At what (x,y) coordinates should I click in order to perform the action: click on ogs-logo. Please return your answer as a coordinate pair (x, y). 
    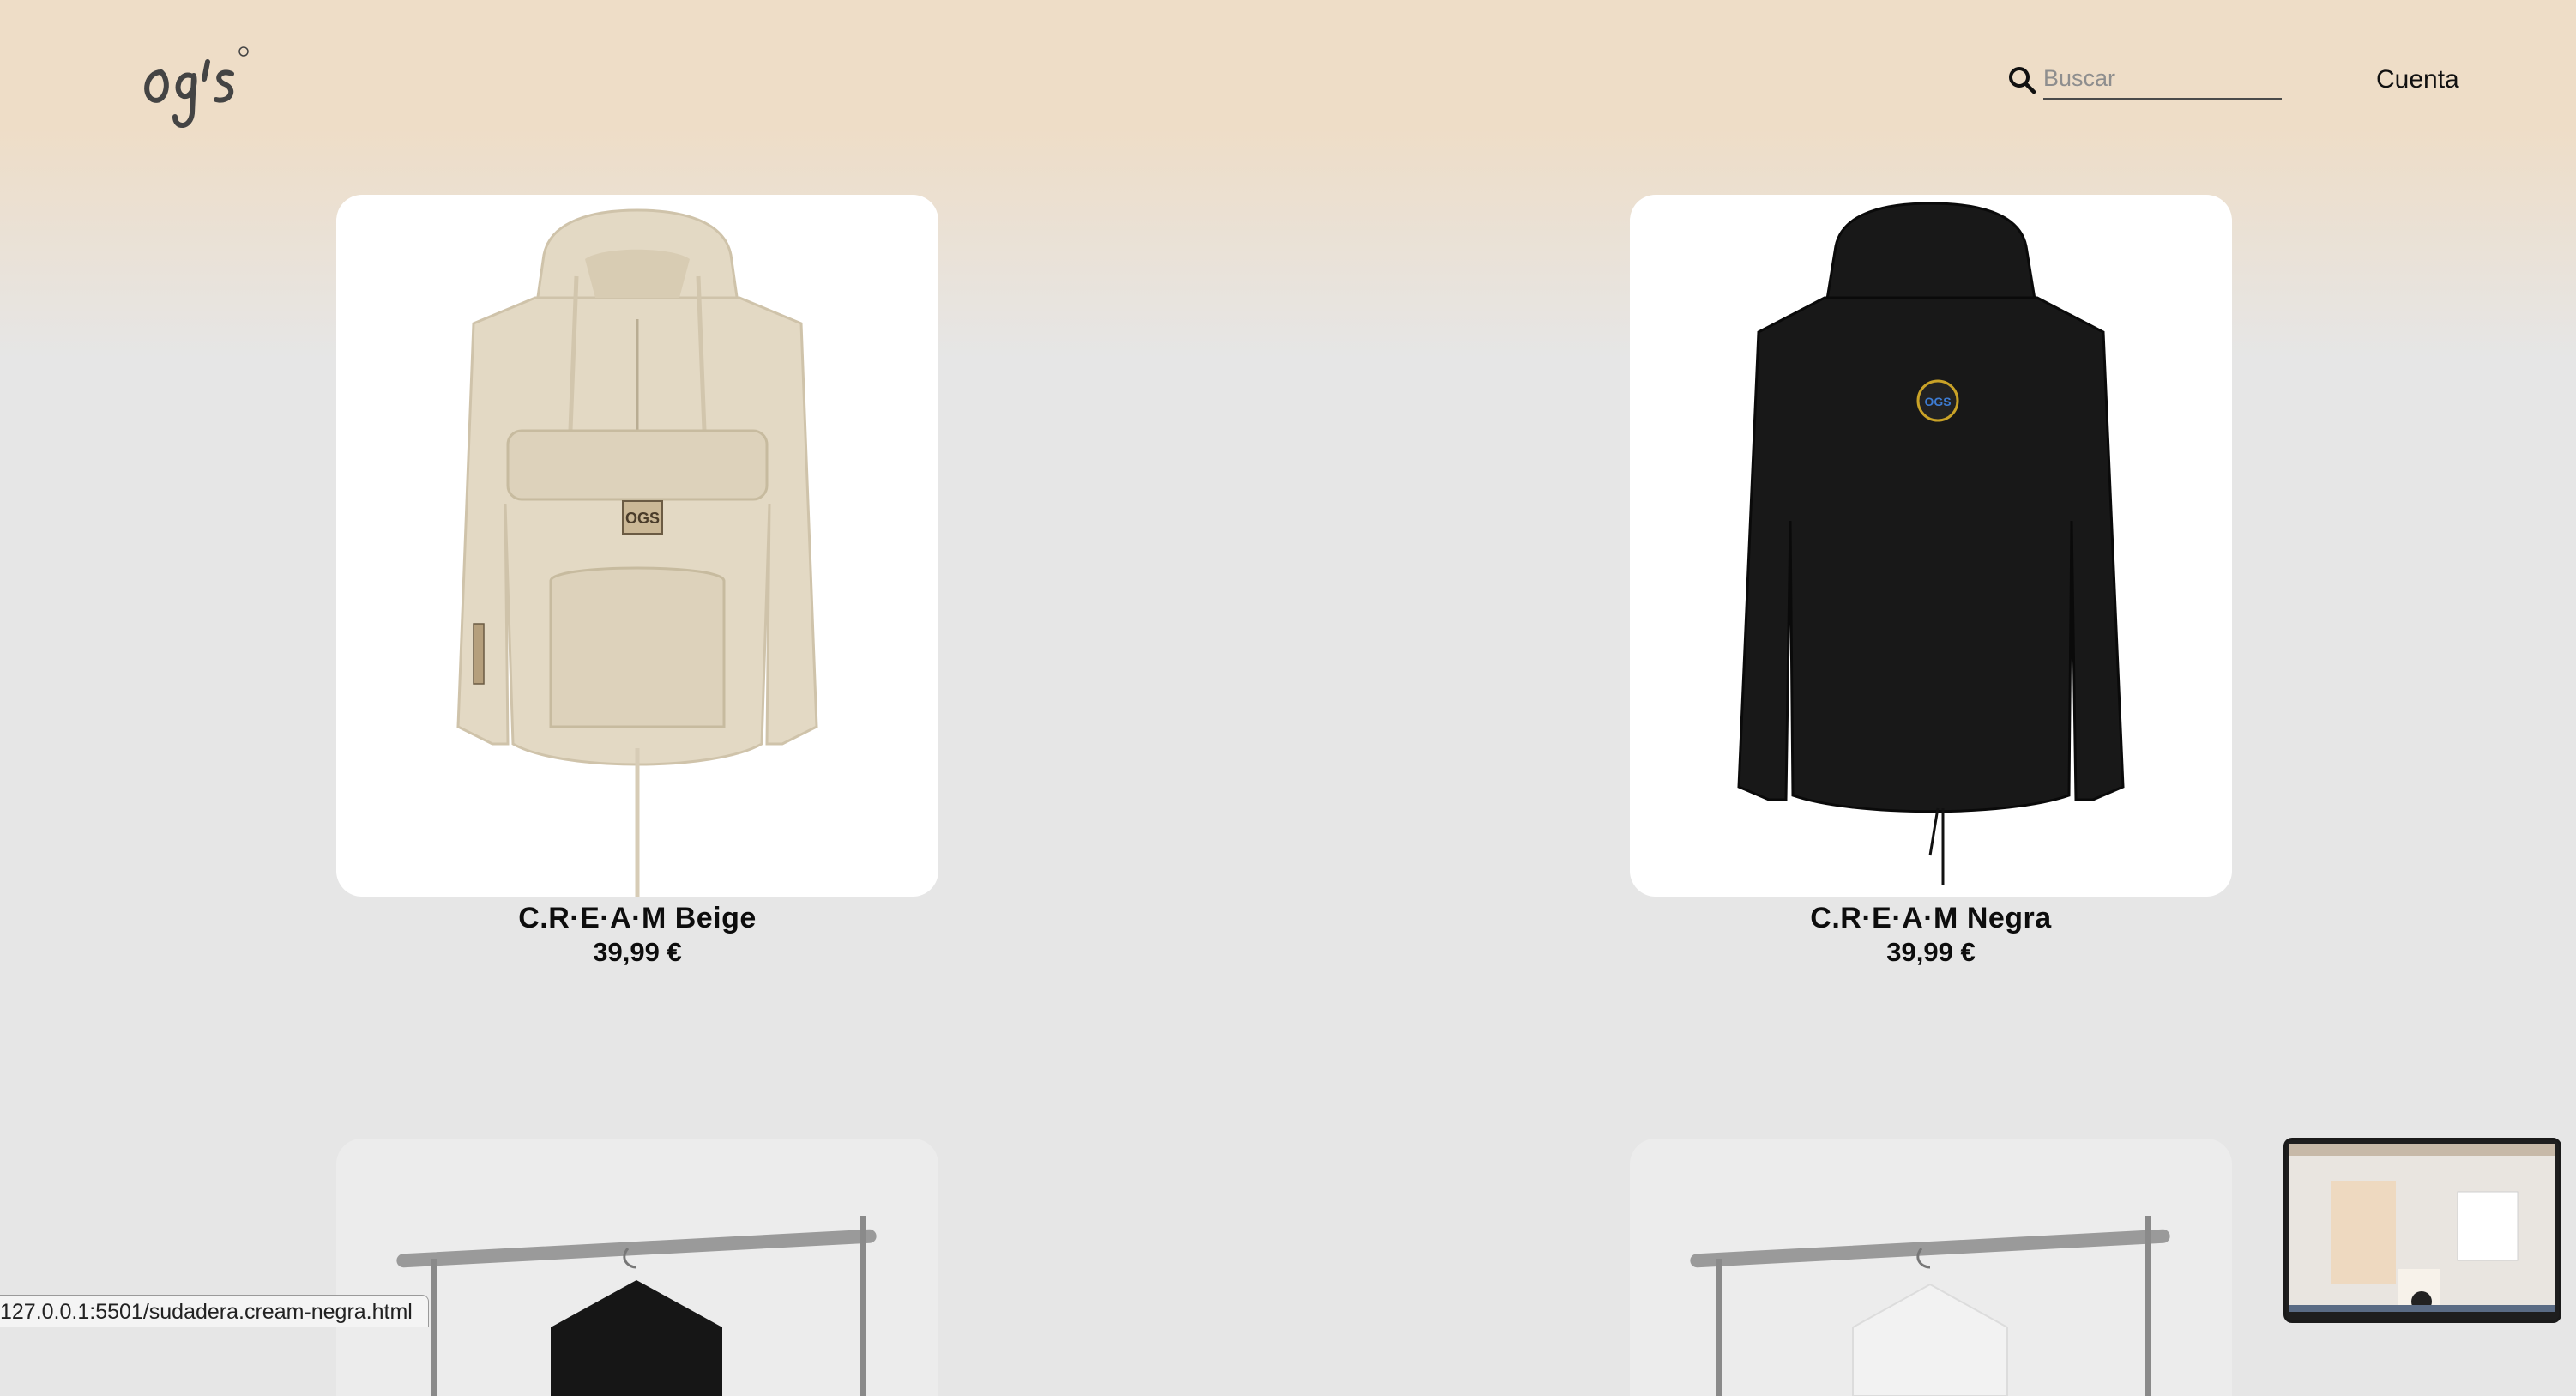
    Looking at the image, I should click on (195, 86).